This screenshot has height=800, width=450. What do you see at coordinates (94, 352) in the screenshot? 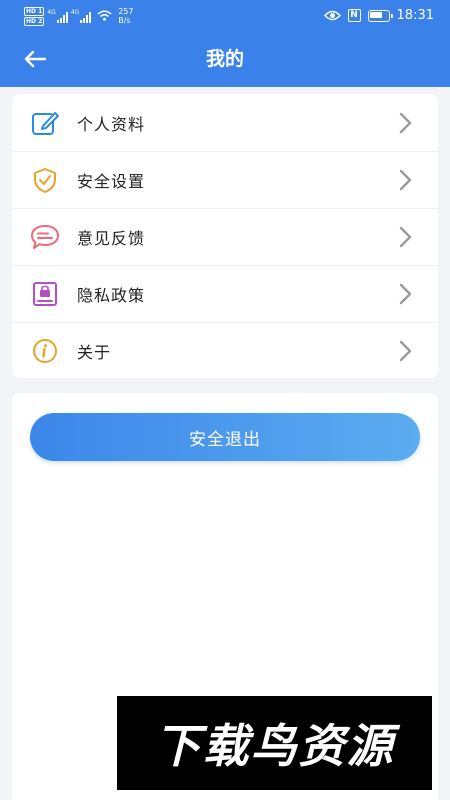
I see `menu-item-label: 关于` at bounding box center [94, 352].